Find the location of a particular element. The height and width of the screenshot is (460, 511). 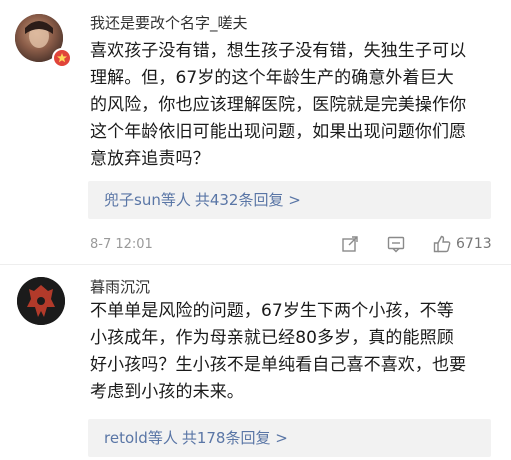

comment-text-line: 的风险，你也应该理解医院，医院就是完美操作你 is located at coordinates (278, 105).